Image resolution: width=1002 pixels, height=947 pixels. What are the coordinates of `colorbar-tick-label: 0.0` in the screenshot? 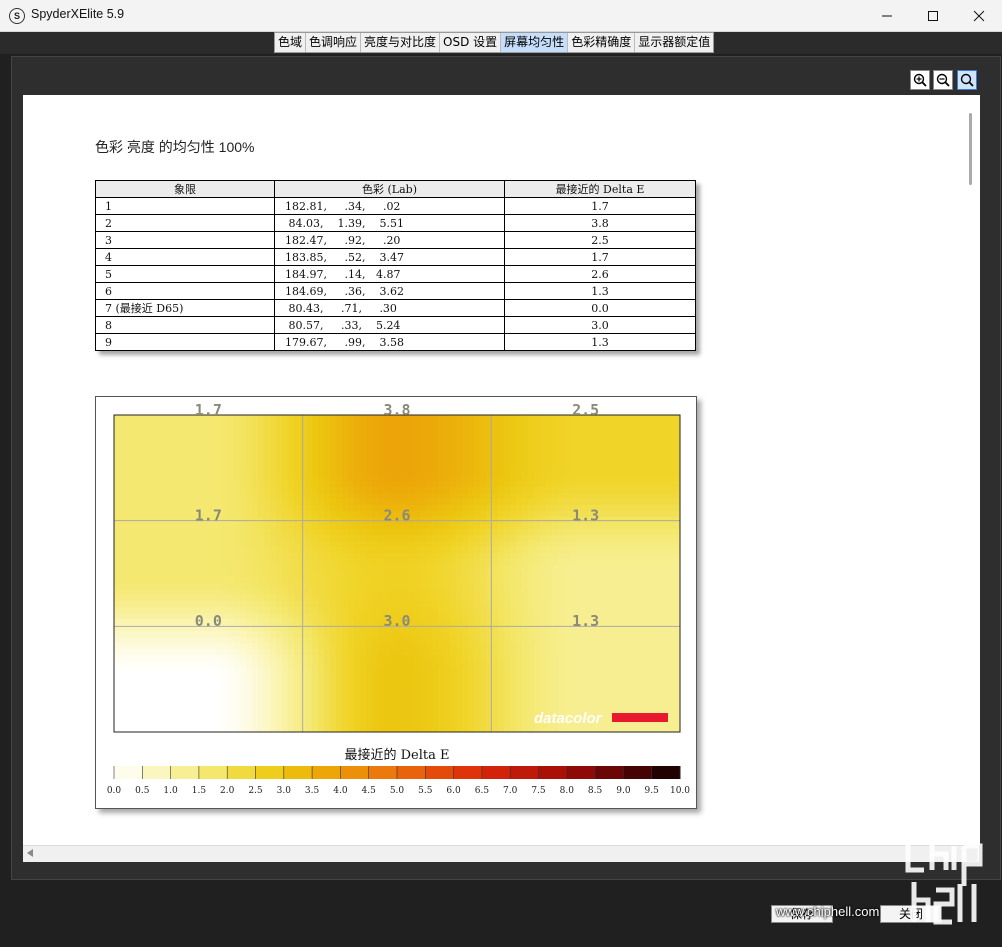 It's located at (114, 791).